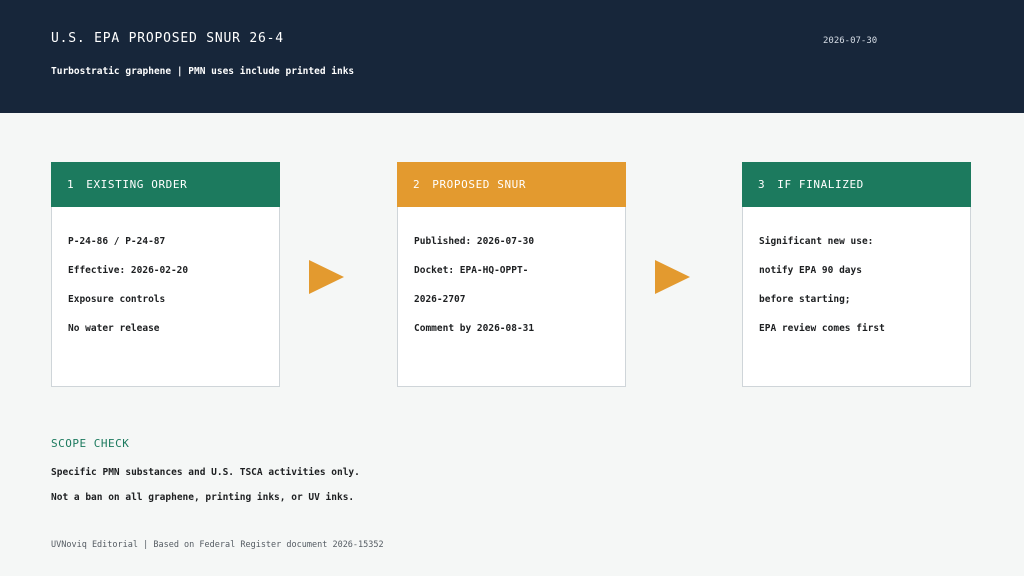 The height and width of the screenshot is (576, 1024). Describe the element at coordinates (117, 299) in the screenshot. I see `step-line: Exposure controls` at that location.